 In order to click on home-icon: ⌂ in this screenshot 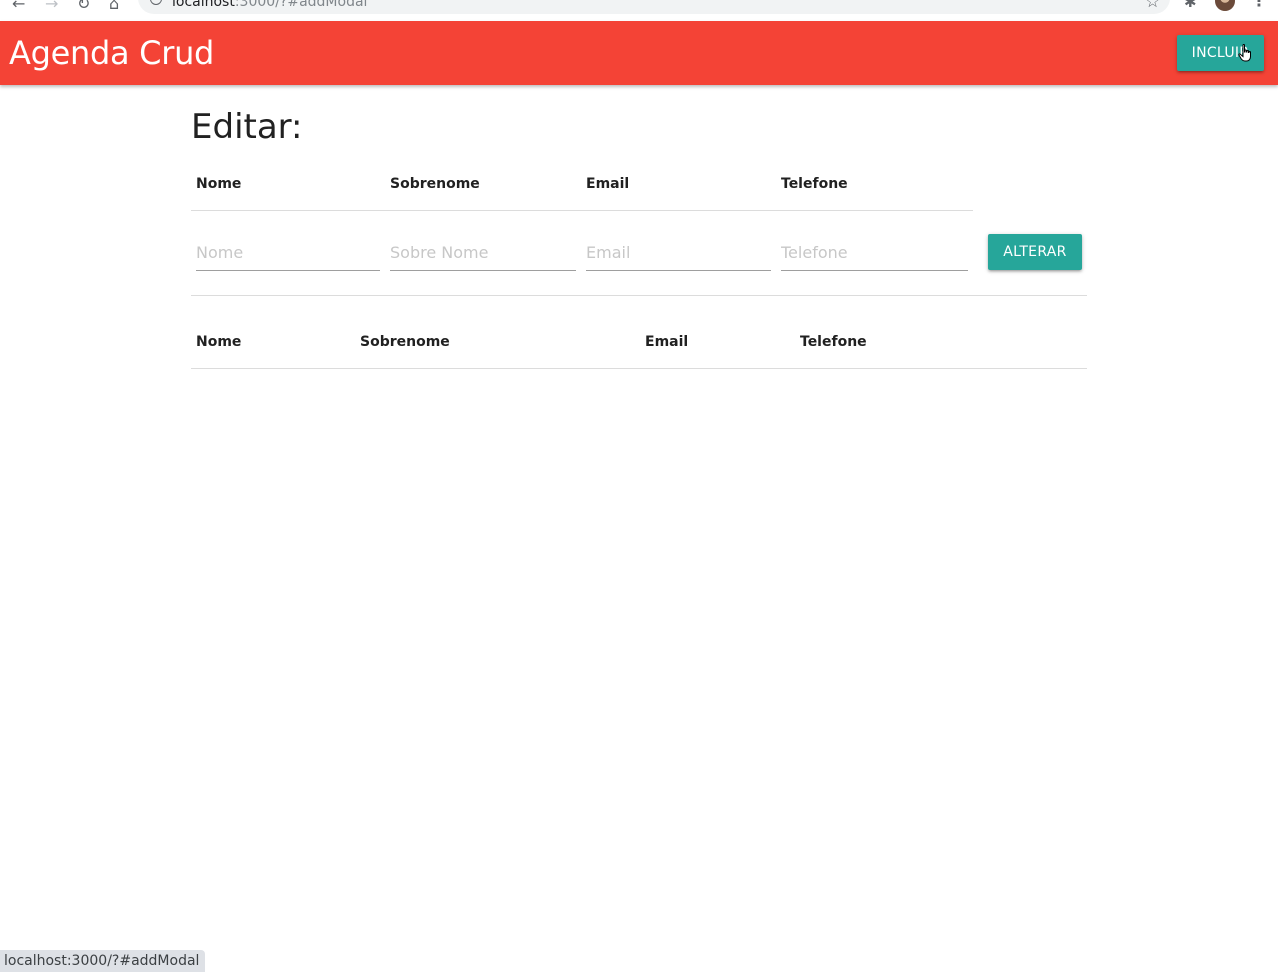, I will do `click(114, 6)`.